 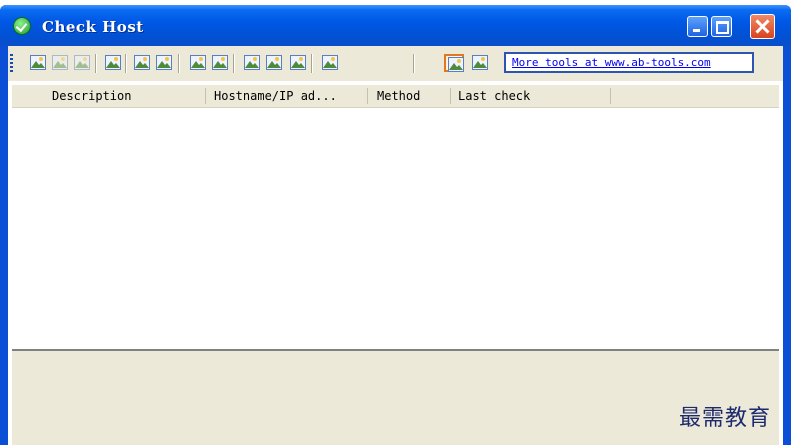 I want to click on tool-3-button, so click(x=82, y=63).